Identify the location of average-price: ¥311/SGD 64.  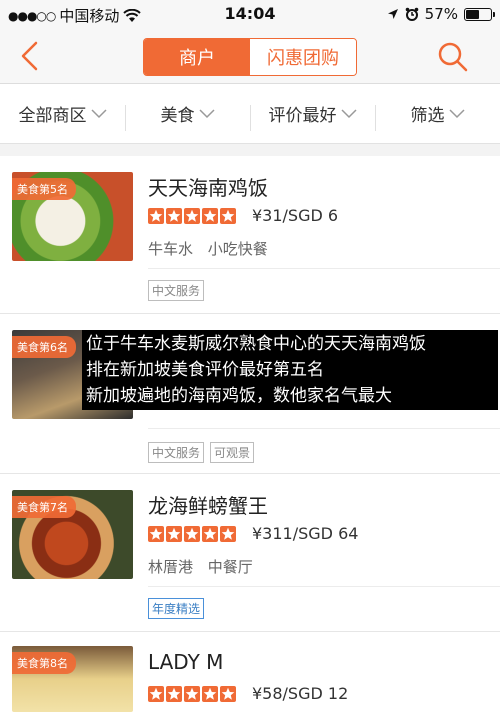
(305, 533).